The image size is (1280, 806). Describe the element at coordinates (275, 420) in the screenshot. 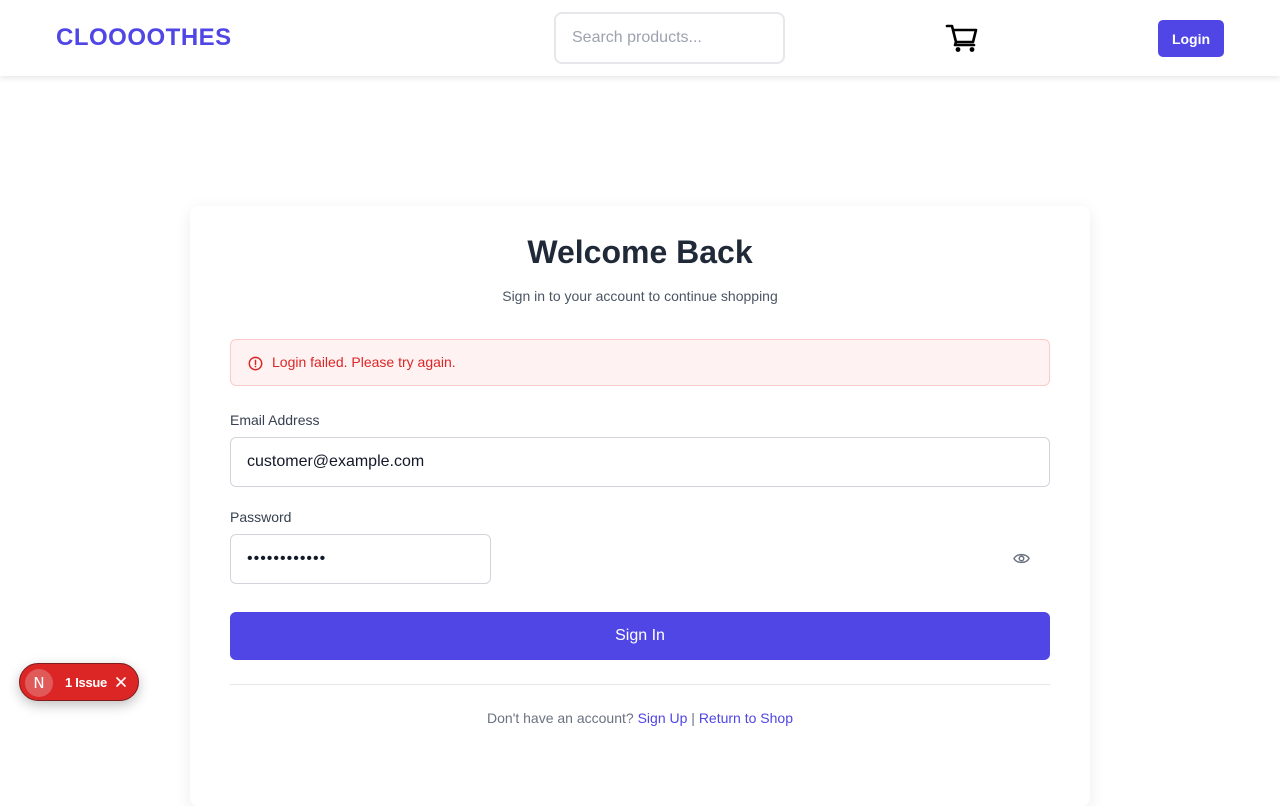

I see `email-label: Email Address` at that location.